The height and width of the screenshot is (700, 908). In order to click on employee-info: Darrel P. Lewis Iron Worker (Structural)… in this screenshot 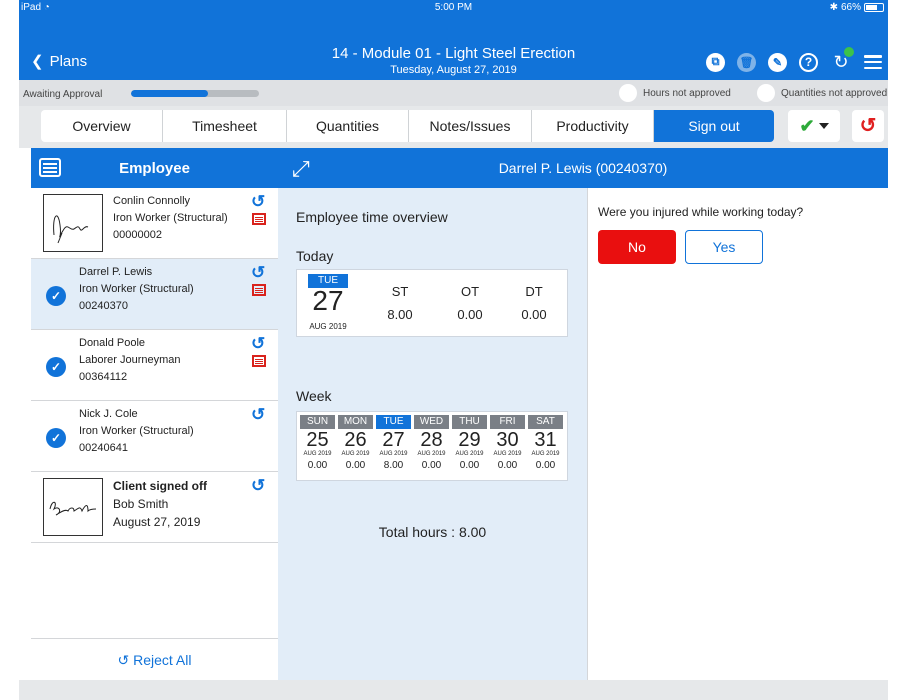, I will do `click(136, 289)`.